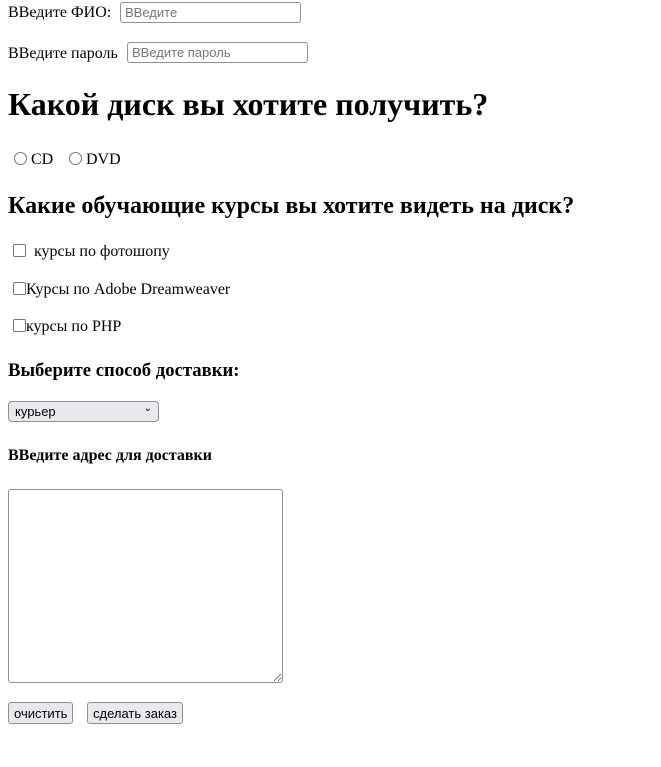 The image size is (661, 767). I want to click on chevron-down-icon: ⌄, so click(147, 408).